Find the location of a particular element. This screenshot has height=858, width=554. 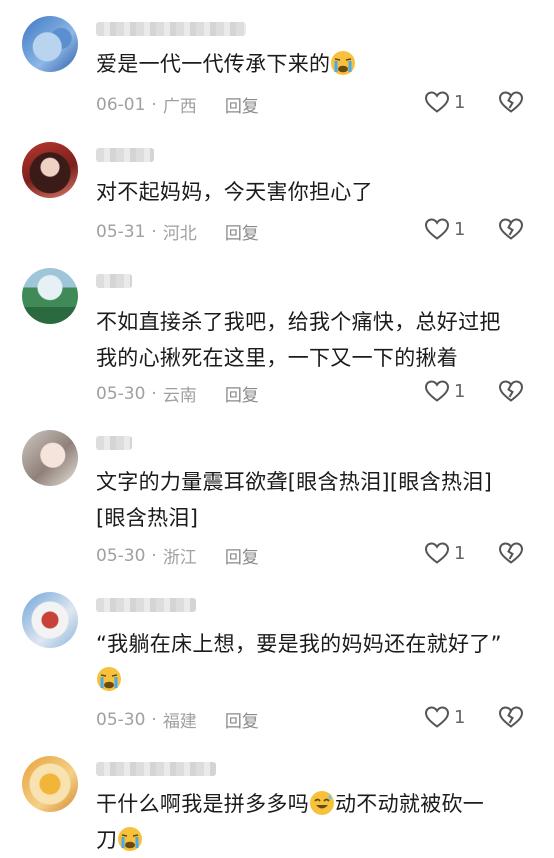

comment-region: 广西 is located at coordinates (179, 107).